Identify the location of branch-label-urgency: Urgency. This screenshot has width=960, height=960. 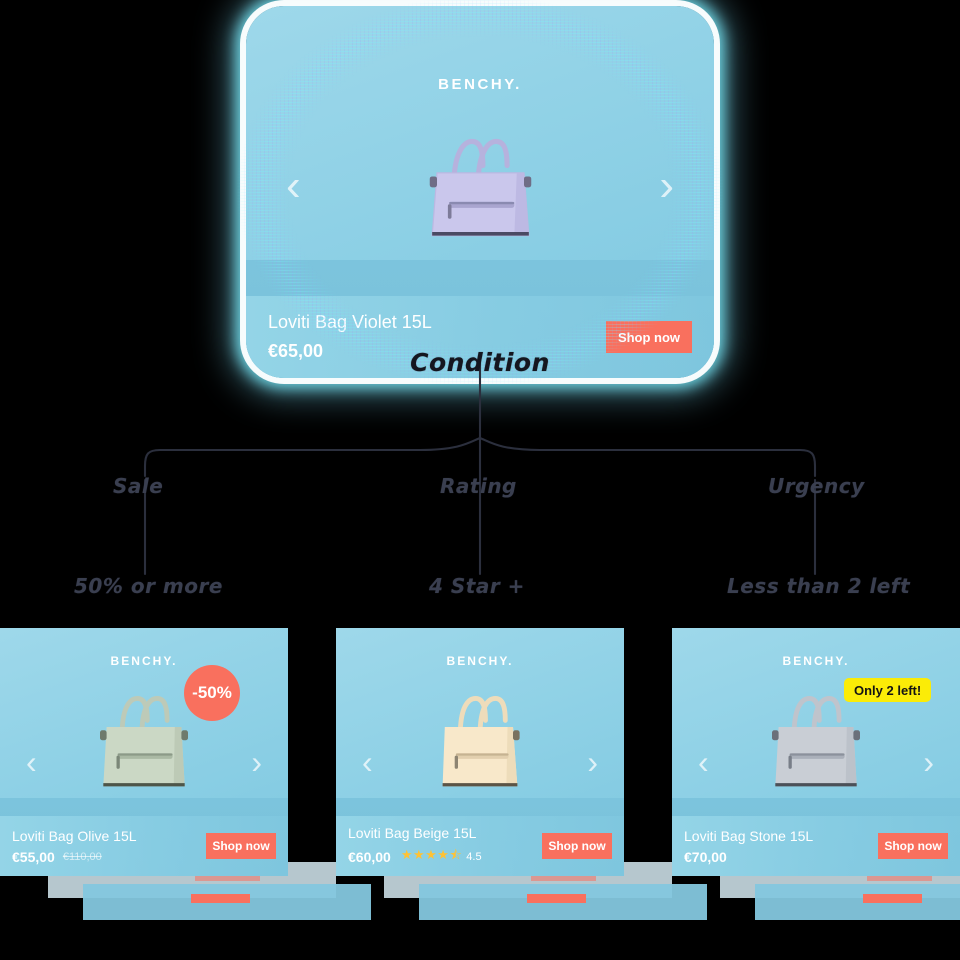
(816, 486).